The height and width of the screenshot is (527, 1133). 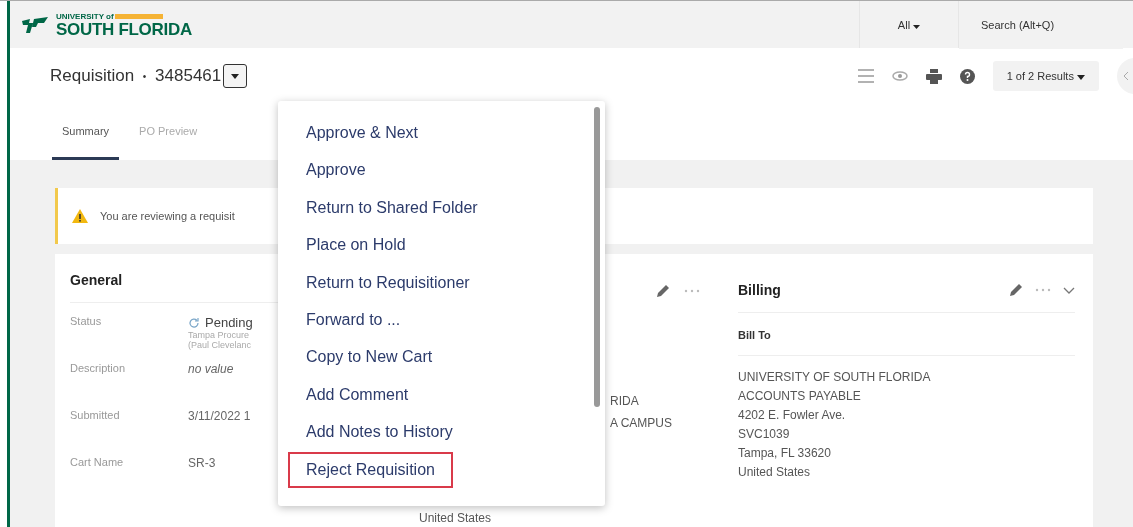 What do you see at coordinates (211, 369) in the screenshot?
I see `field-value: no value` at bounding box center [211, 369].